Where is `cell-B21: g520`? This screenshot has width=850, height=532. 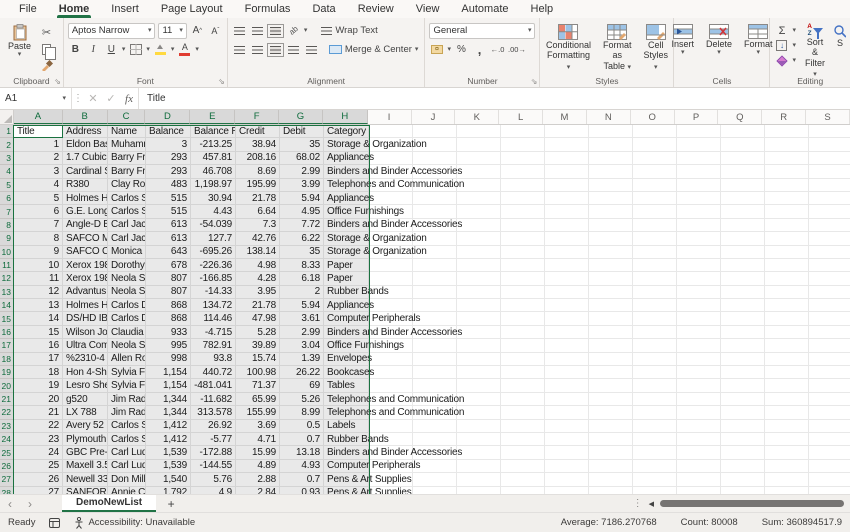 cell-B21: g520 is located at coordinates (85, 399).